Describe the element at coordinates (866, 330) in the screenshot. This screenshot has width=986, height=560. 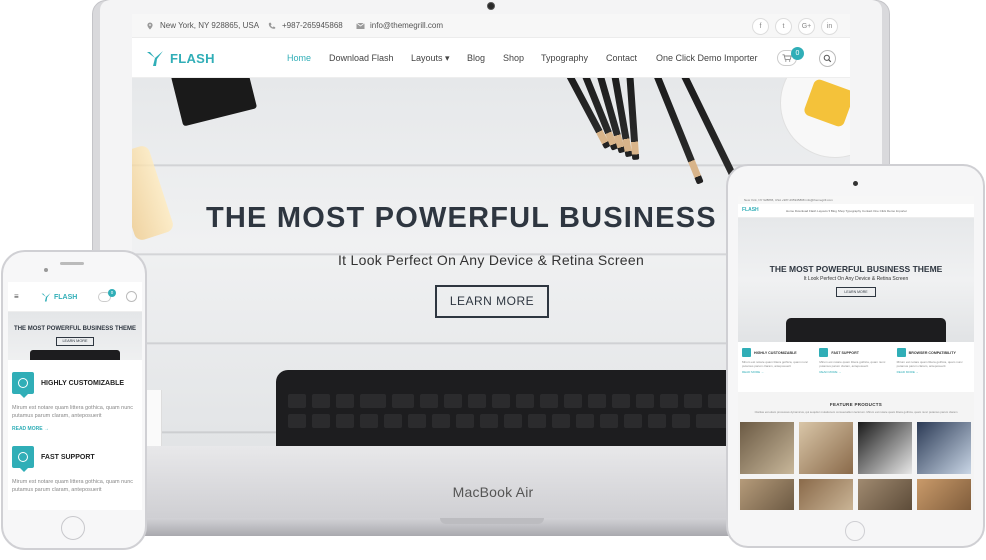
I see `tablet-hero-keyboard-image` at that location.